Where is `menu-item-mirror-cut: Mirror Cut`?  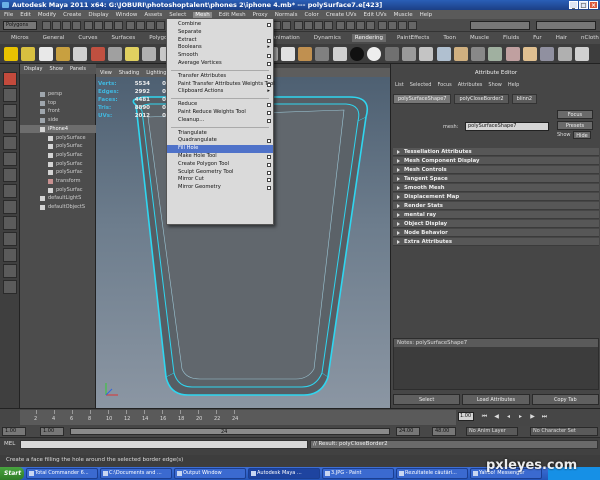
menu-item-mirror-cut: Mirror Cut is located at coordinates (220, 180).